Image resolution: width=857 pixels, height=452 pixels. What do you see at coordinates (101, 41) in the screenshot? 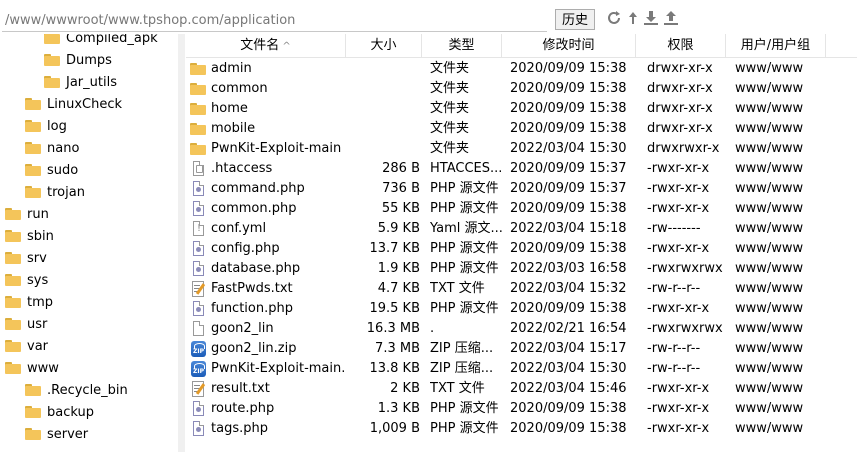
I see `tree-item: Compiled_apk` at bounding box center [101, 41].